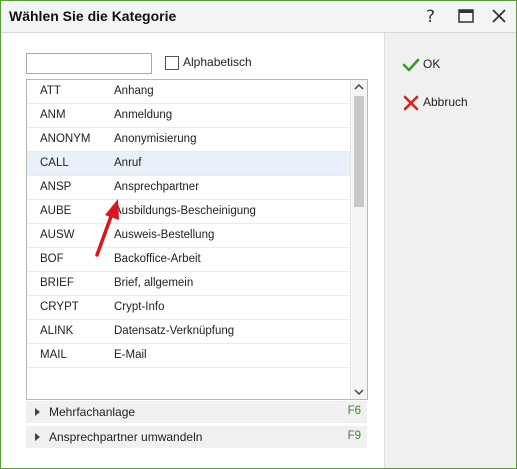 This screenshot has height=469, width=517. I want to click on category-name: Anhang, so click(134, 91).